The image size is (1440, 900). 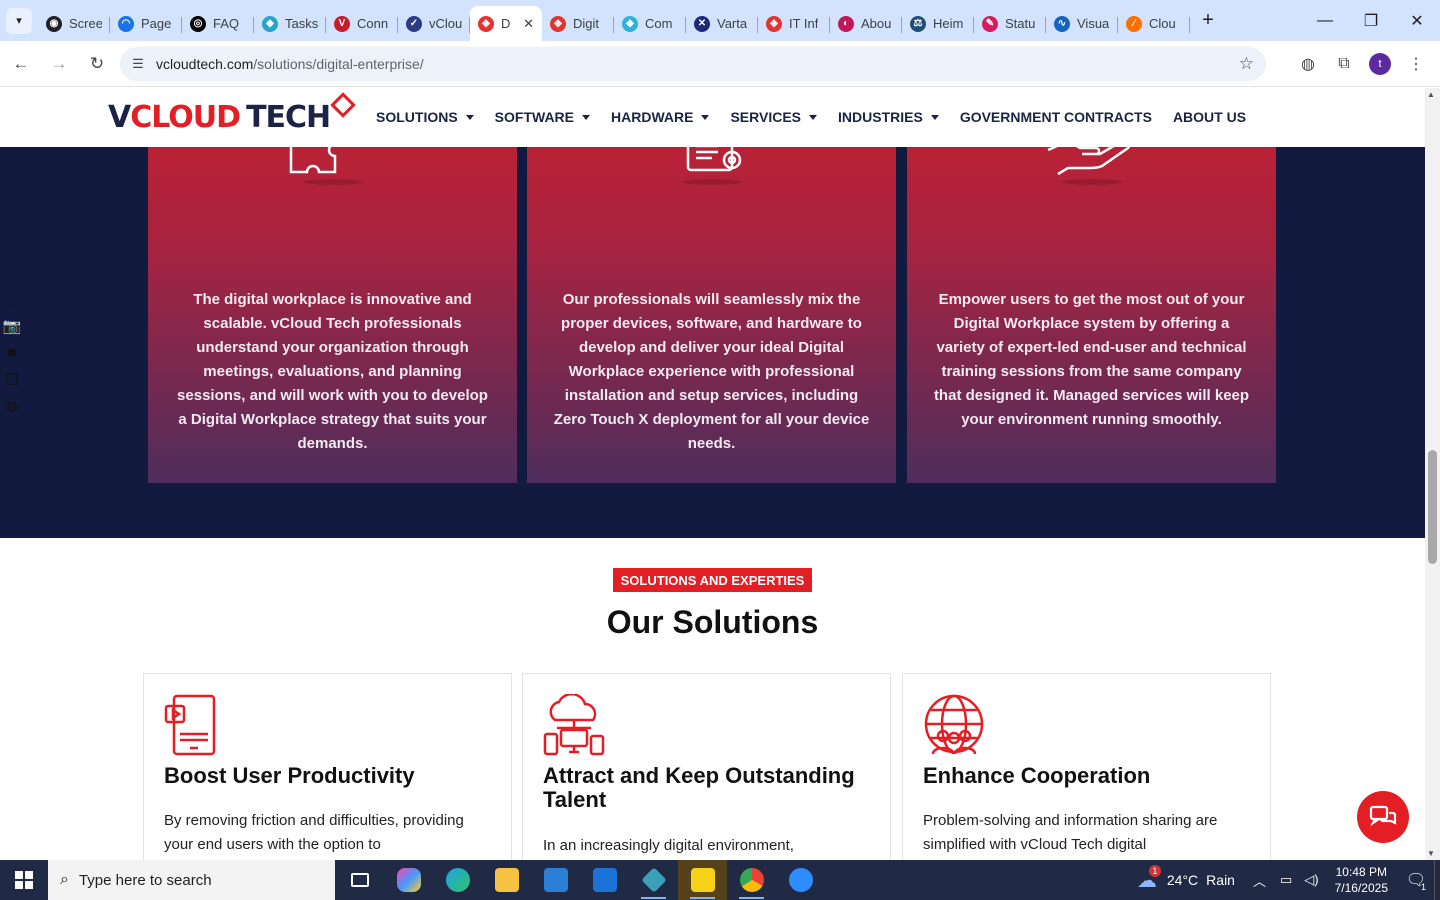 I want to click on more-dots-icon: ⋯, so click(x=12, y=305).